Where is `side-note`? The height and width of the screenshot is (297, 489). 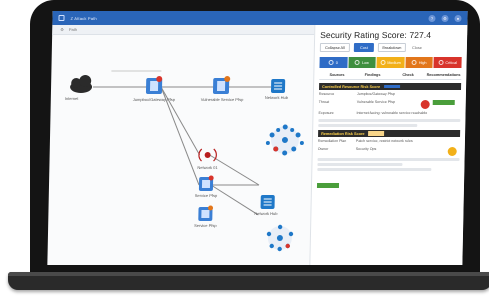 side-note is located at coordinates (446, 103).